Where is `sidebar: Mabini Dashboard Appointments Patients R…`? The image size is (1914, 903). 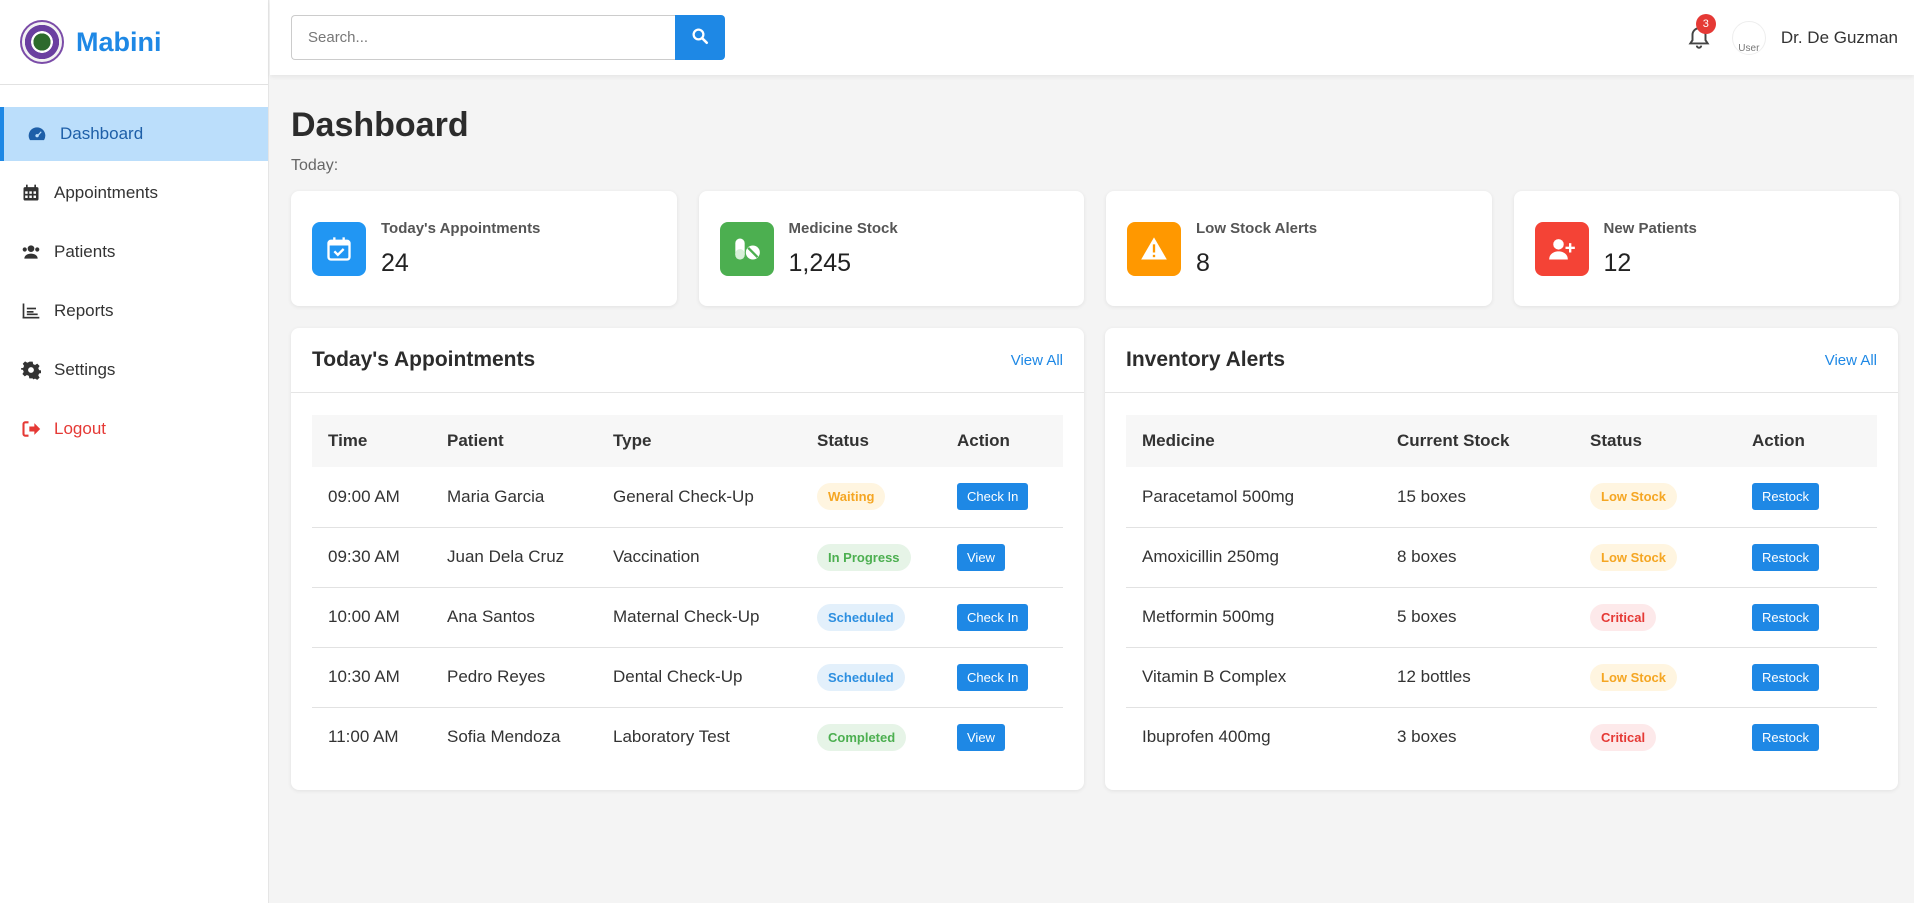 sidebar: Mabini Dashboard Appointments Patients R… is located at coordinates (134, 451).